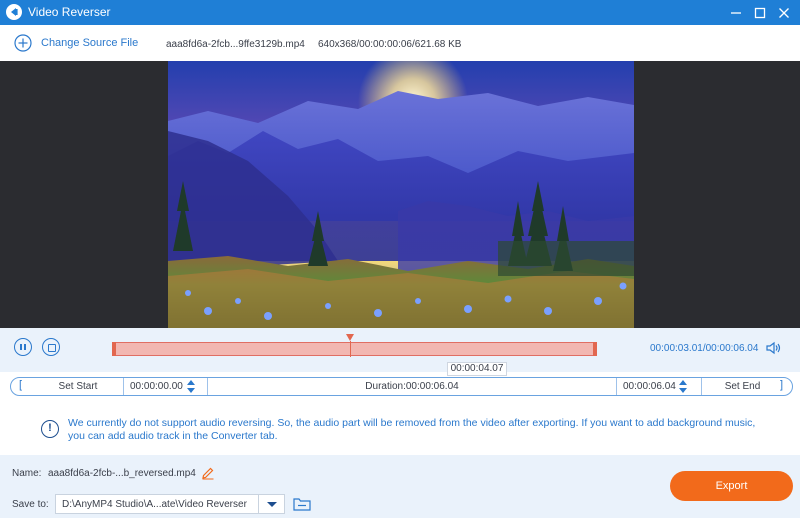 Image resolution: width=800 pixels, height=518 pixels. I want to click on folder-icon, so click(302, 504).